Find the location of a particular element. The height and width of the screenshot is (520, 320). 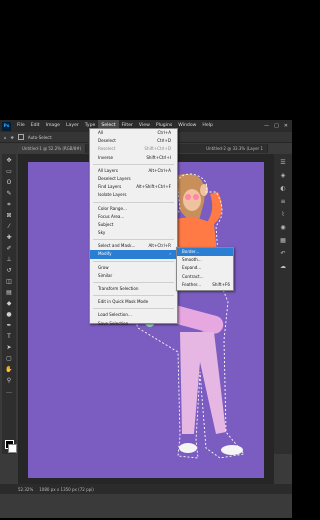

select-menu-item-sky: Sky is located at coordinates (133, 233).